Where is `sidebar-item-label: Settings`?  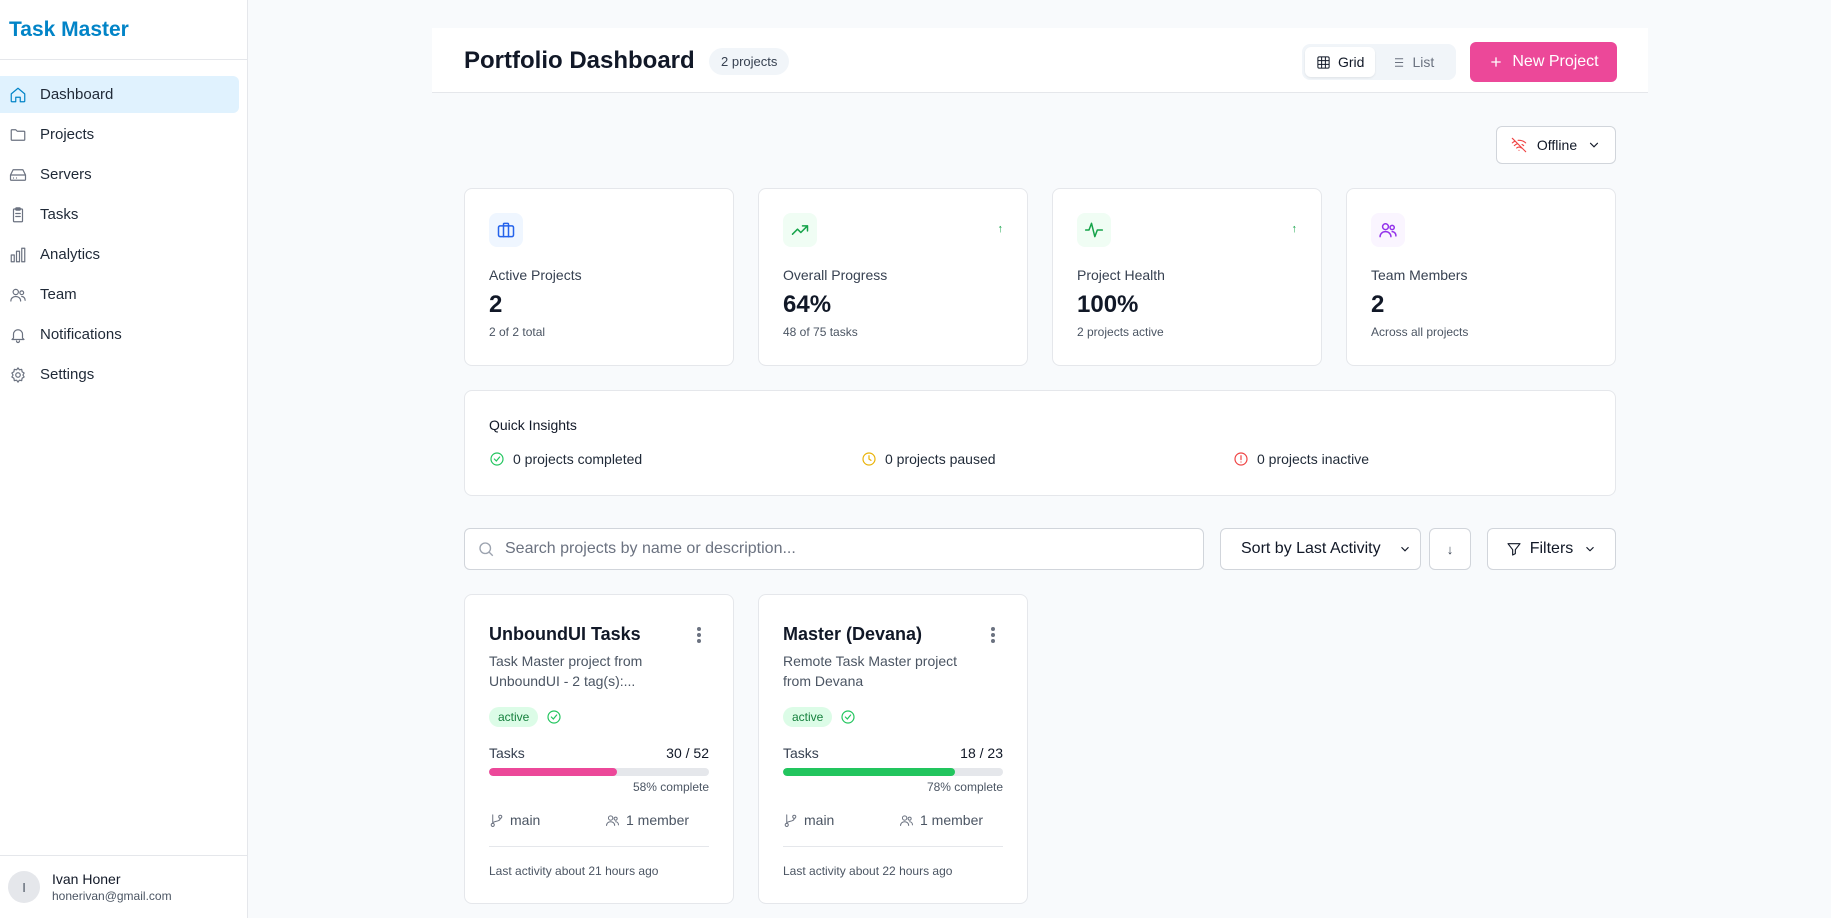
sidebar-item-label: Settings is located at coordinates (67, 374).